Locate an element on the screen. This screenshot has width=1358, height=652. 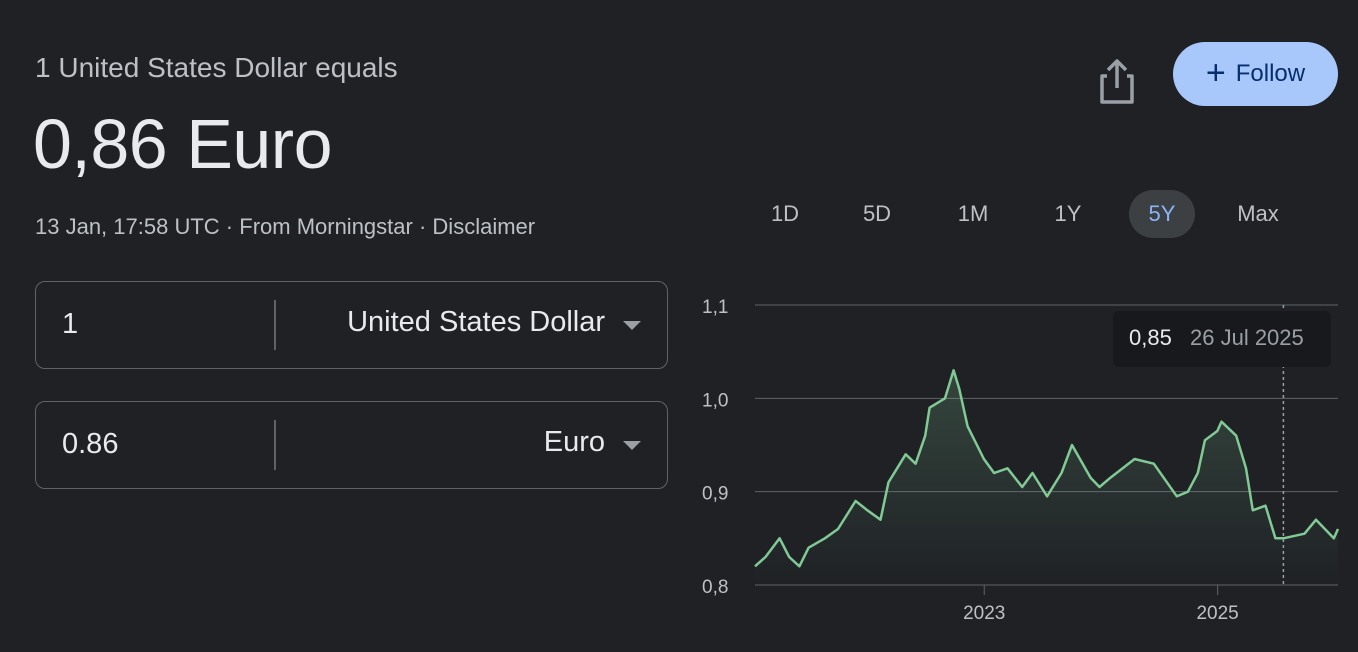
x-tick-label: 2025 is located at coordinates (1217, 613).